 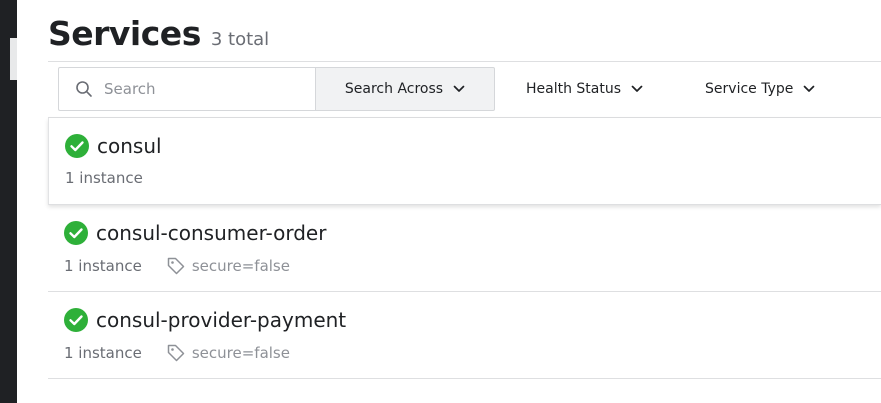 What do you see at coordinates (84, 89) in the screenshot?
I see `search-icon` at bounding box center [84, 89].